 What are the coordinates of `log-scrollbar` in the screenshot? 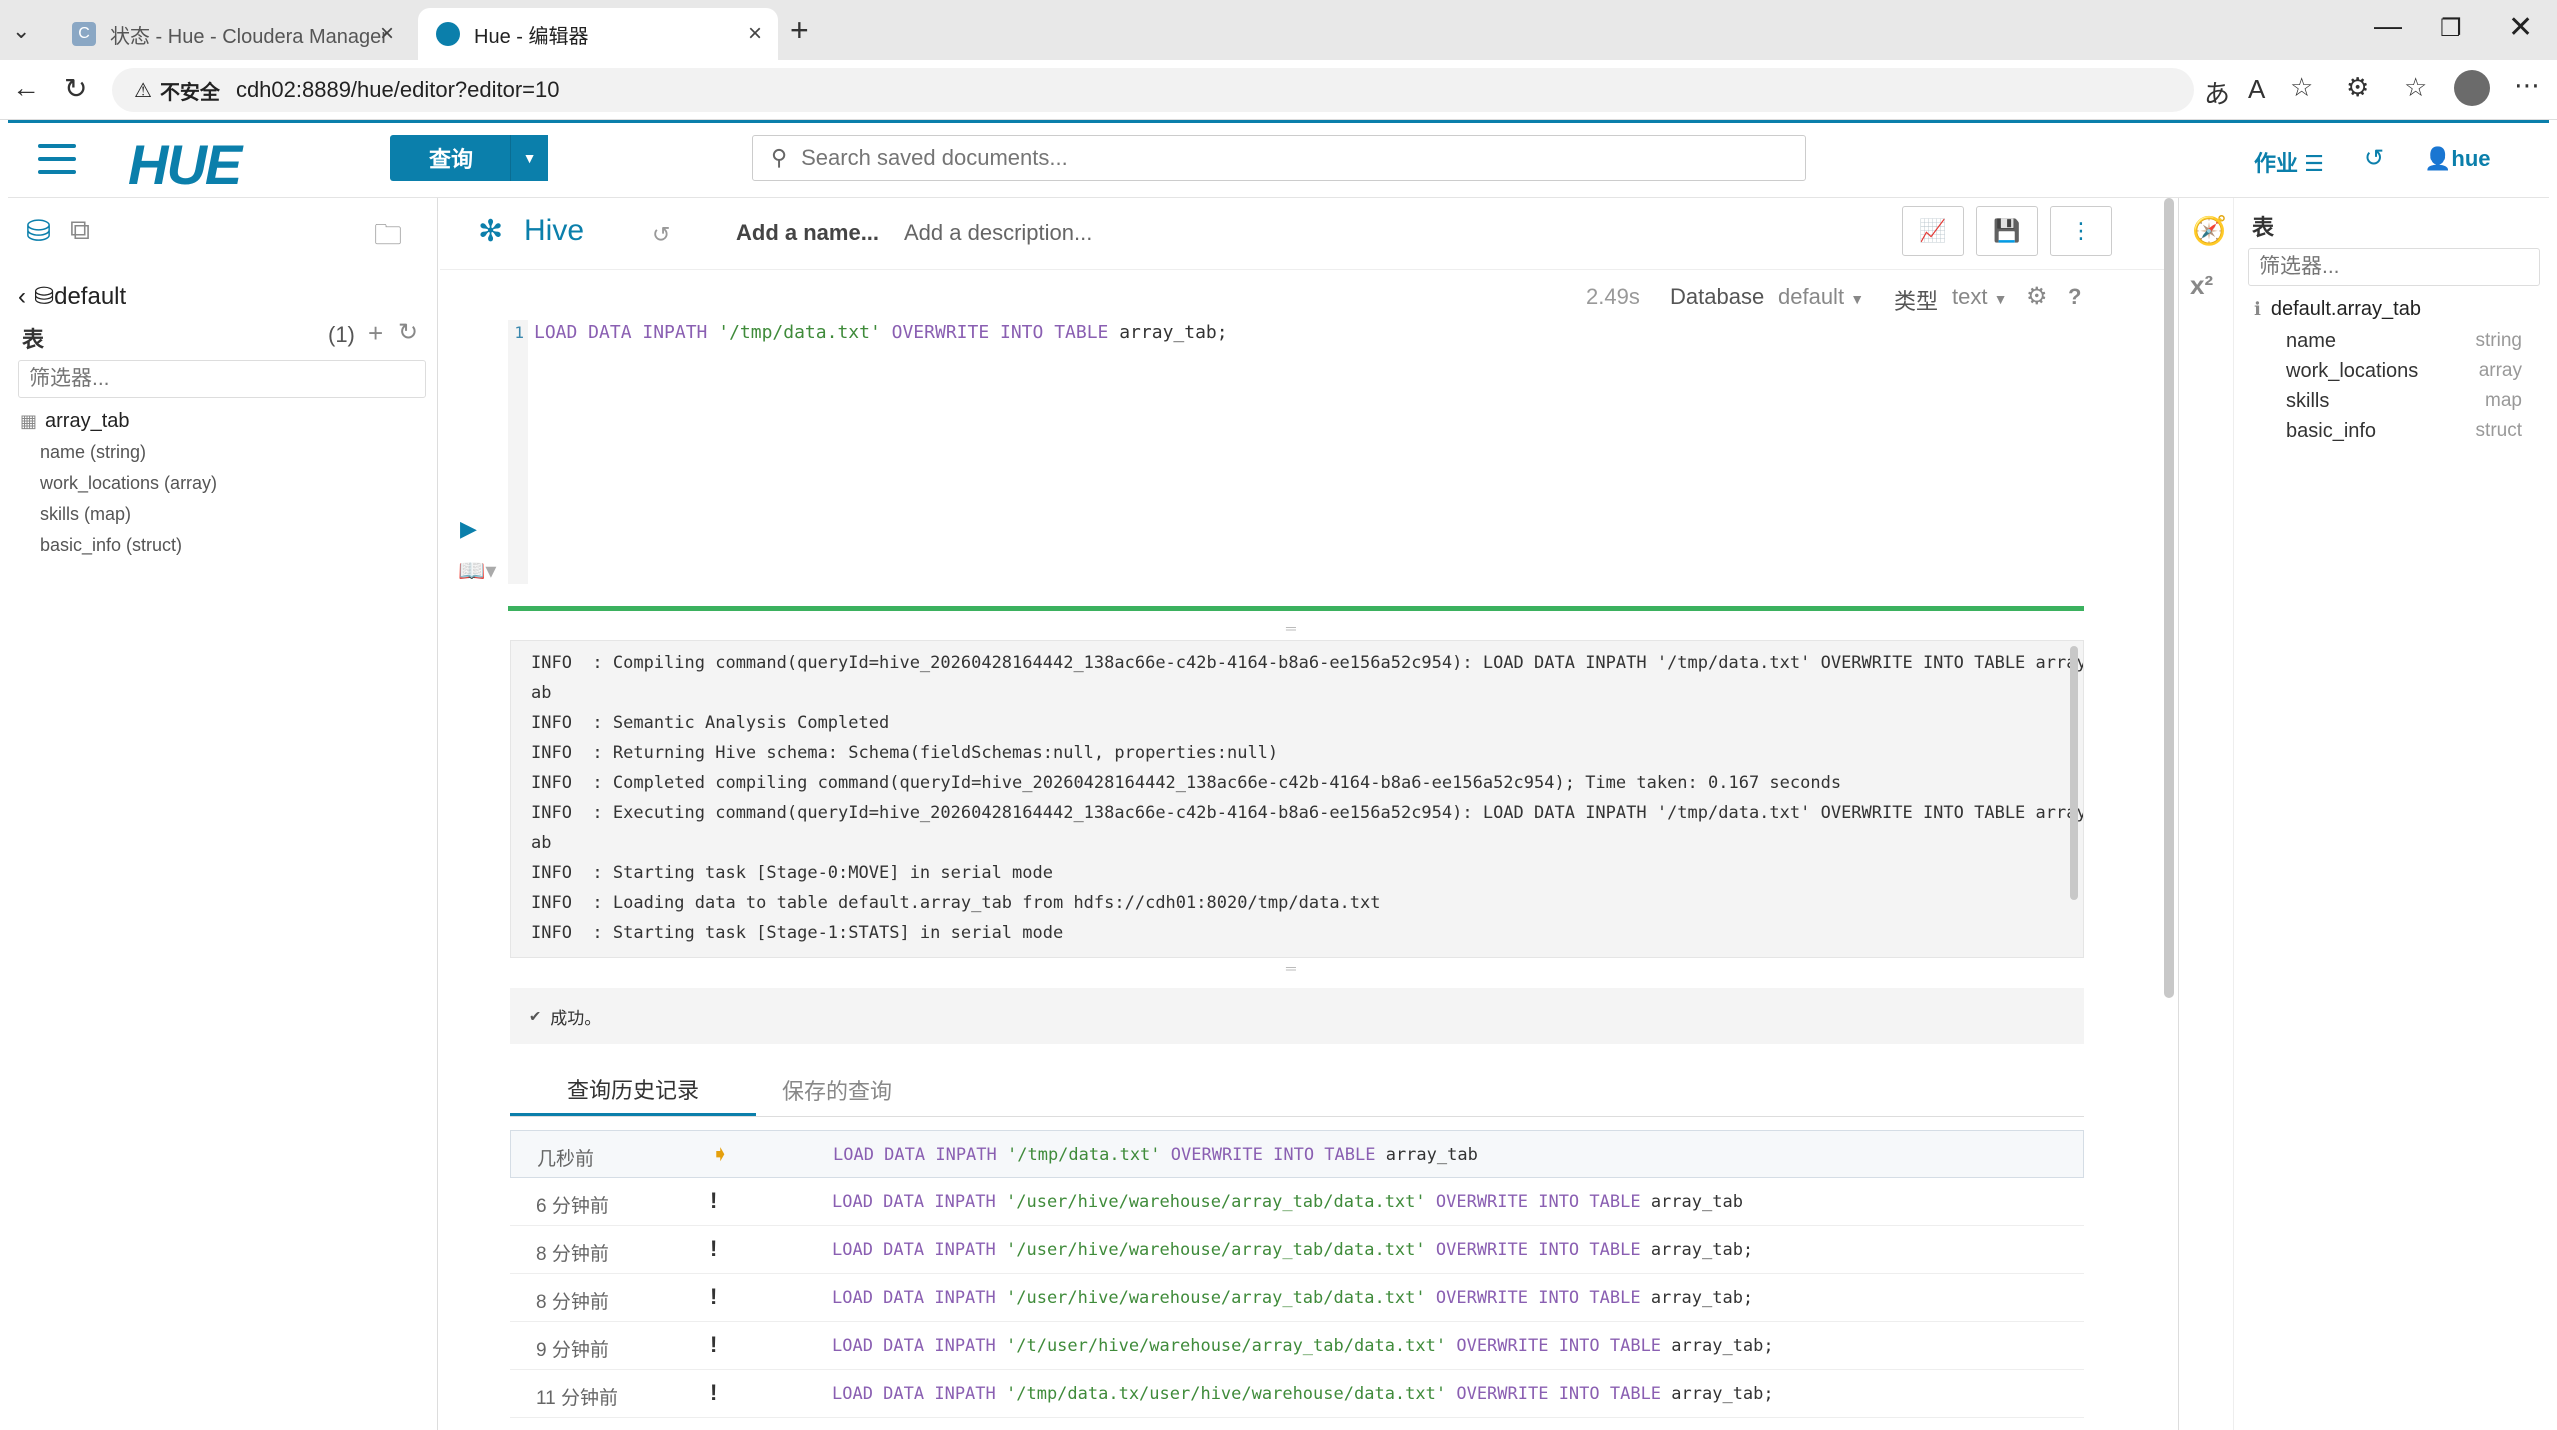 It's located at (2074, 773).